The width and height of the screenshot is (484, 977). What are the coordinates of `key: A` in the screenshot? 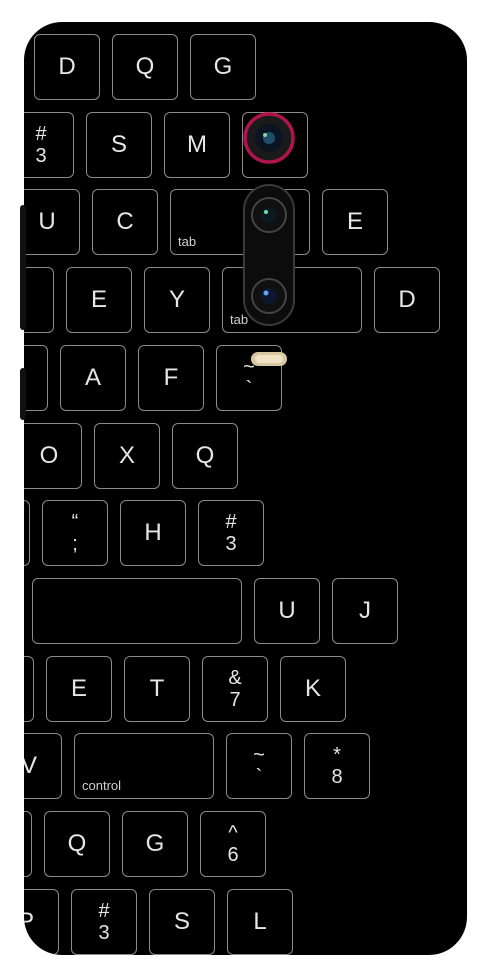 It's located at (93, 377).